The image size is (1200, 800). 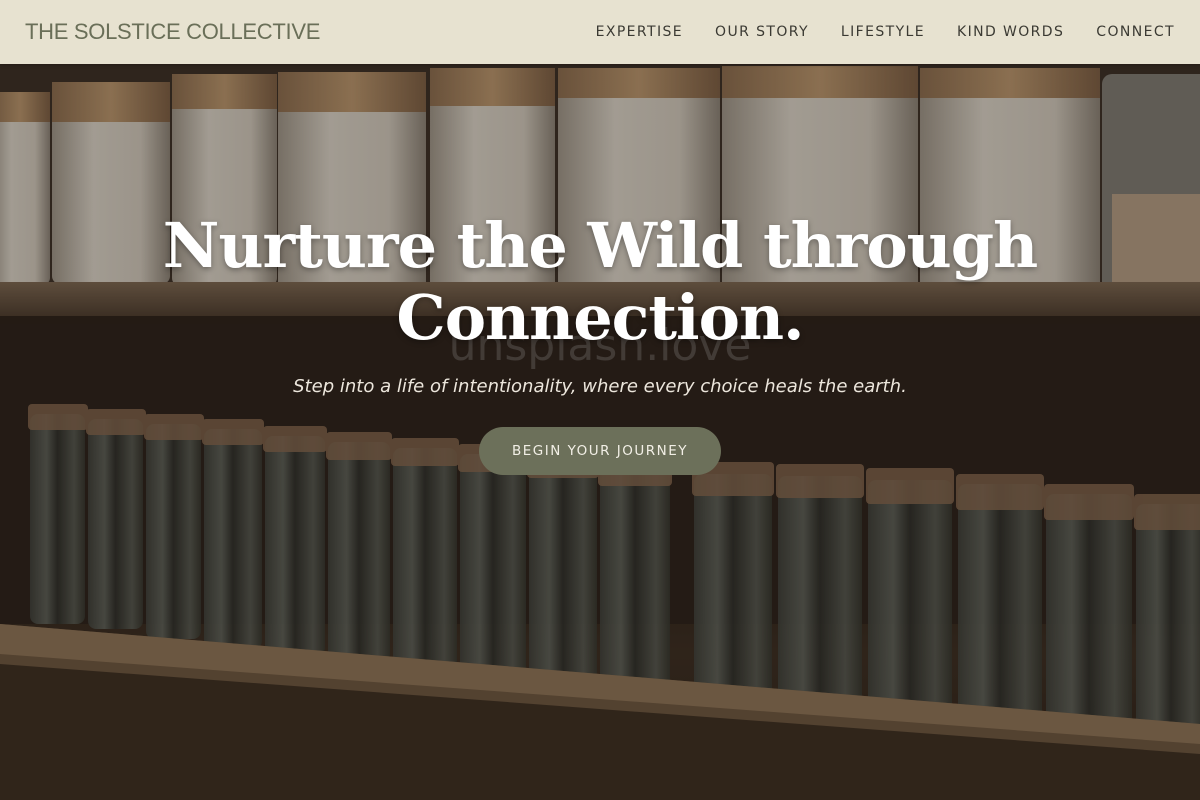 I want to click on brand-logo: THE SOLSTICE COLLECTIVE, so click(x=172, y=32).